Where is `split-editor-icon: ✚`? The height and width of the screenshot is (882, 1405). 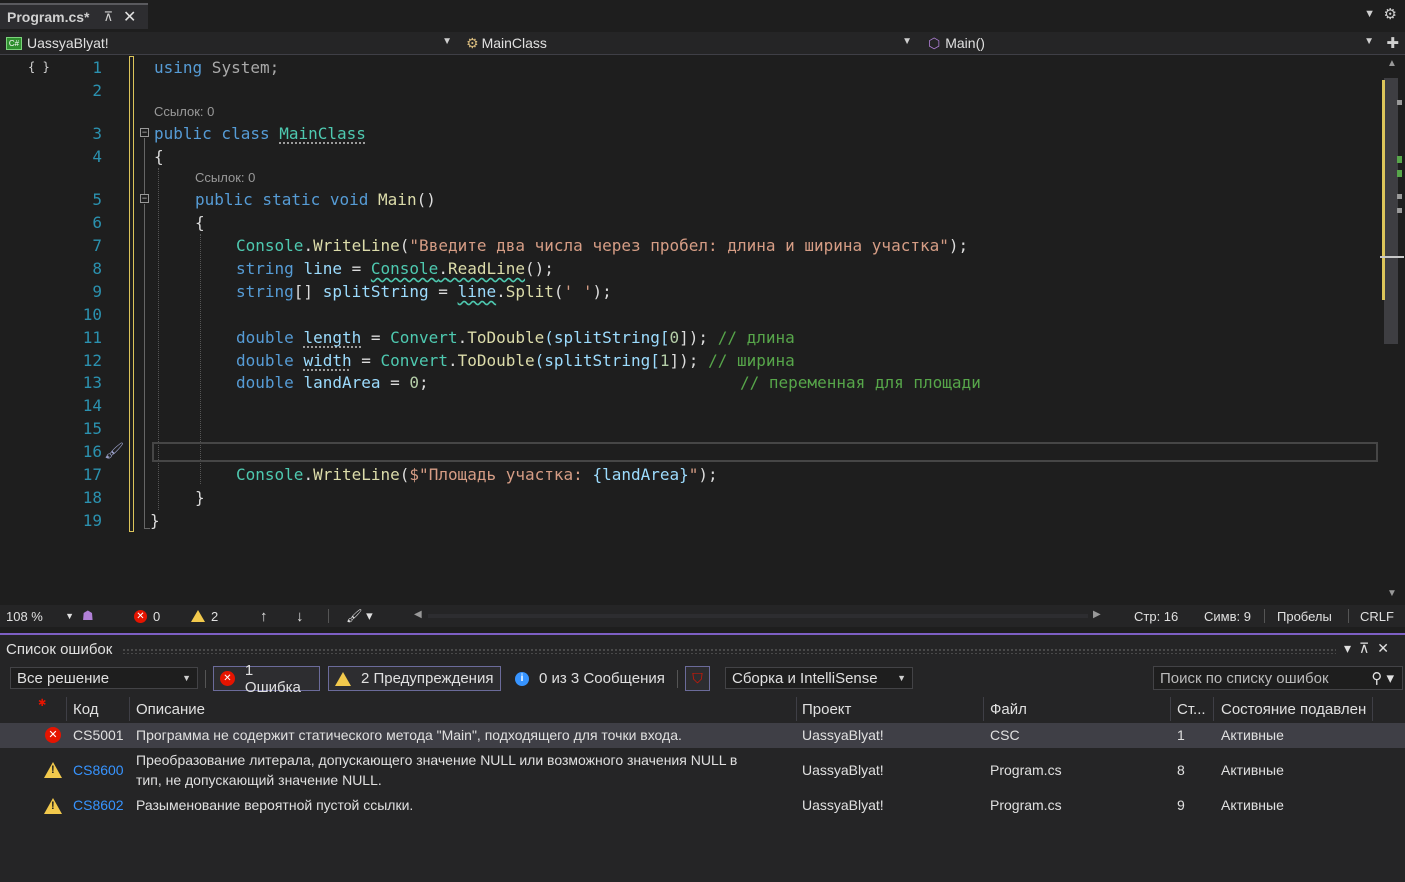 split-editor-icon: ✚ is located at coordinates (1392, 43).